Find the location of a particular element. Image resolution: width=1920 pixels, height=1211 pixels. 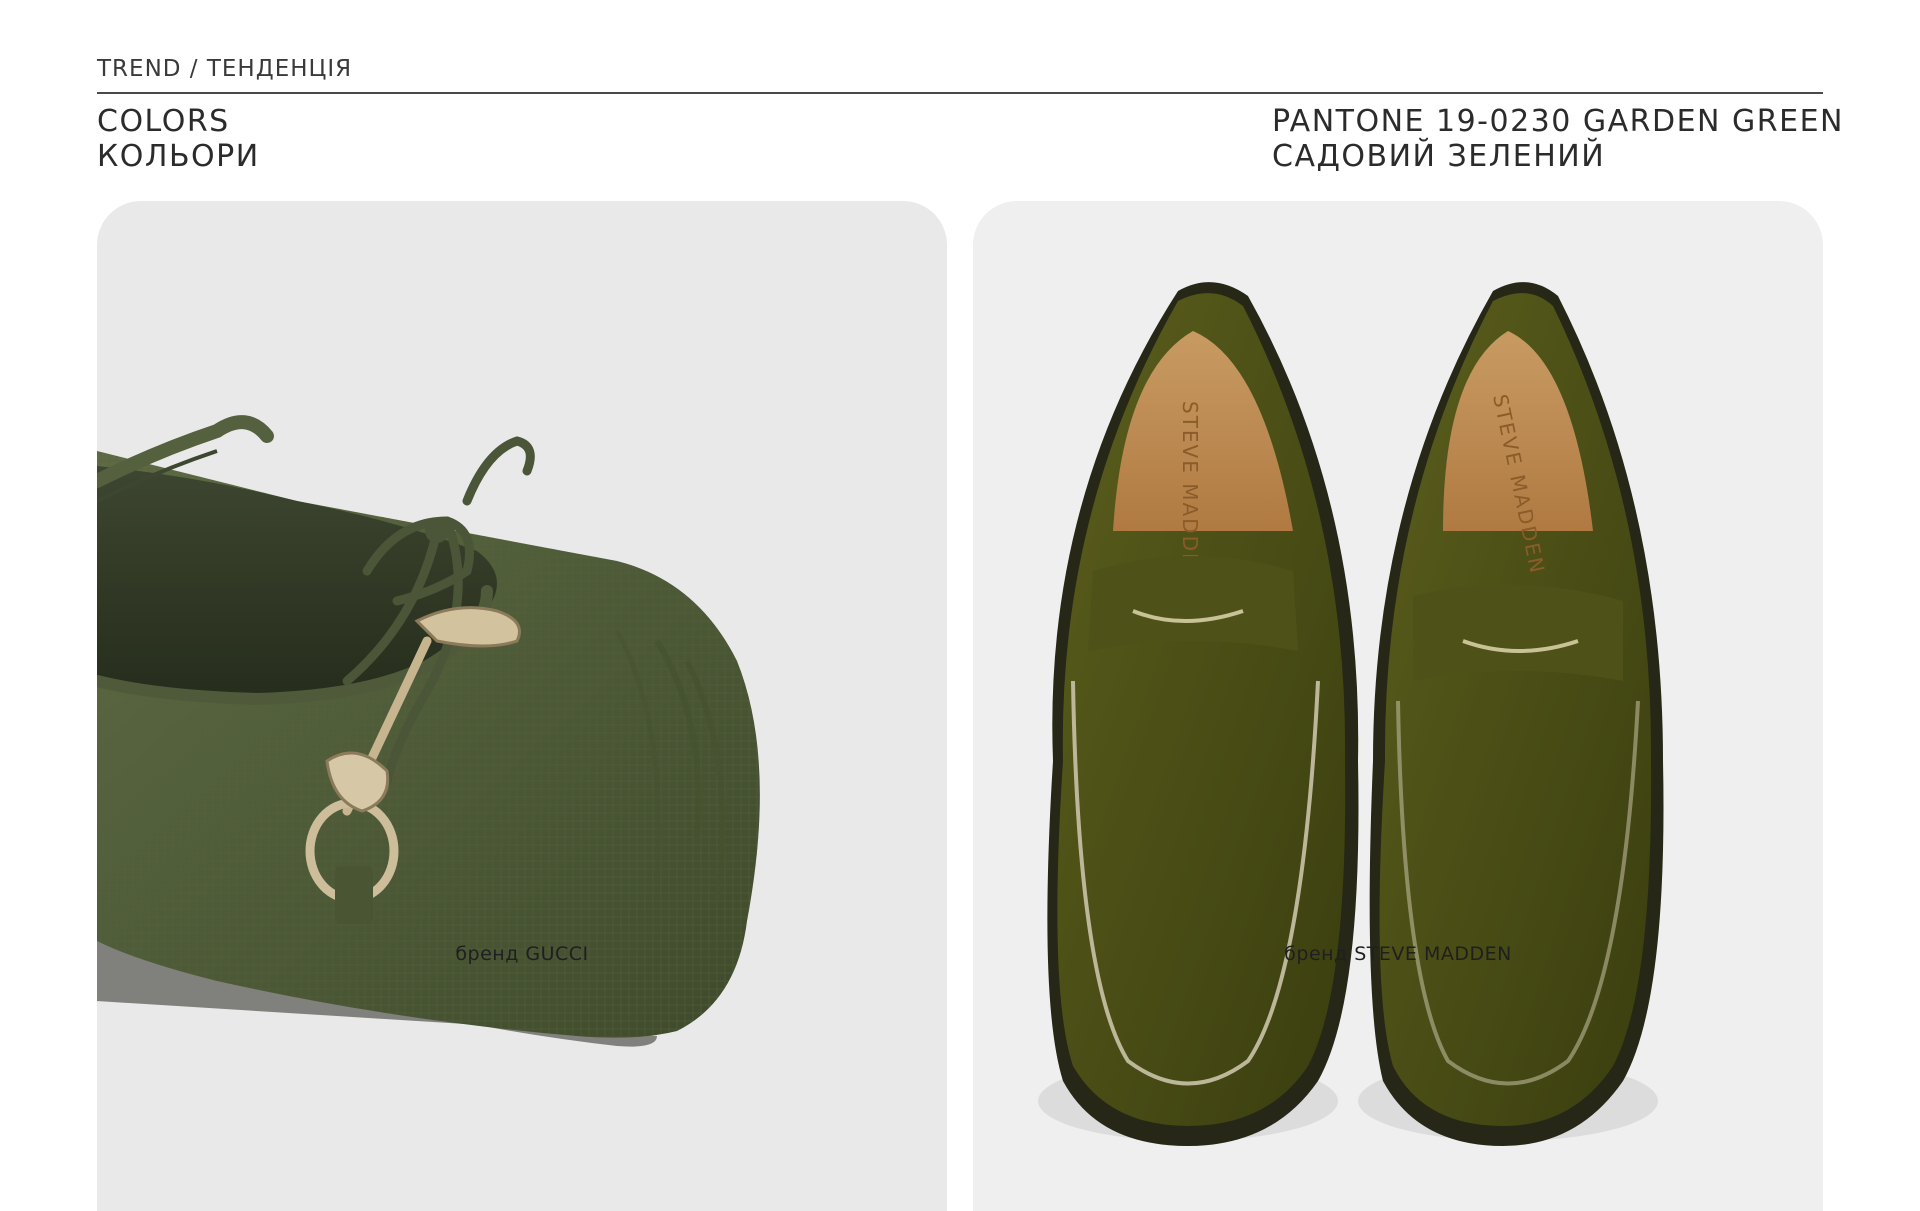

header-divider is located at coordinates (960, 93).